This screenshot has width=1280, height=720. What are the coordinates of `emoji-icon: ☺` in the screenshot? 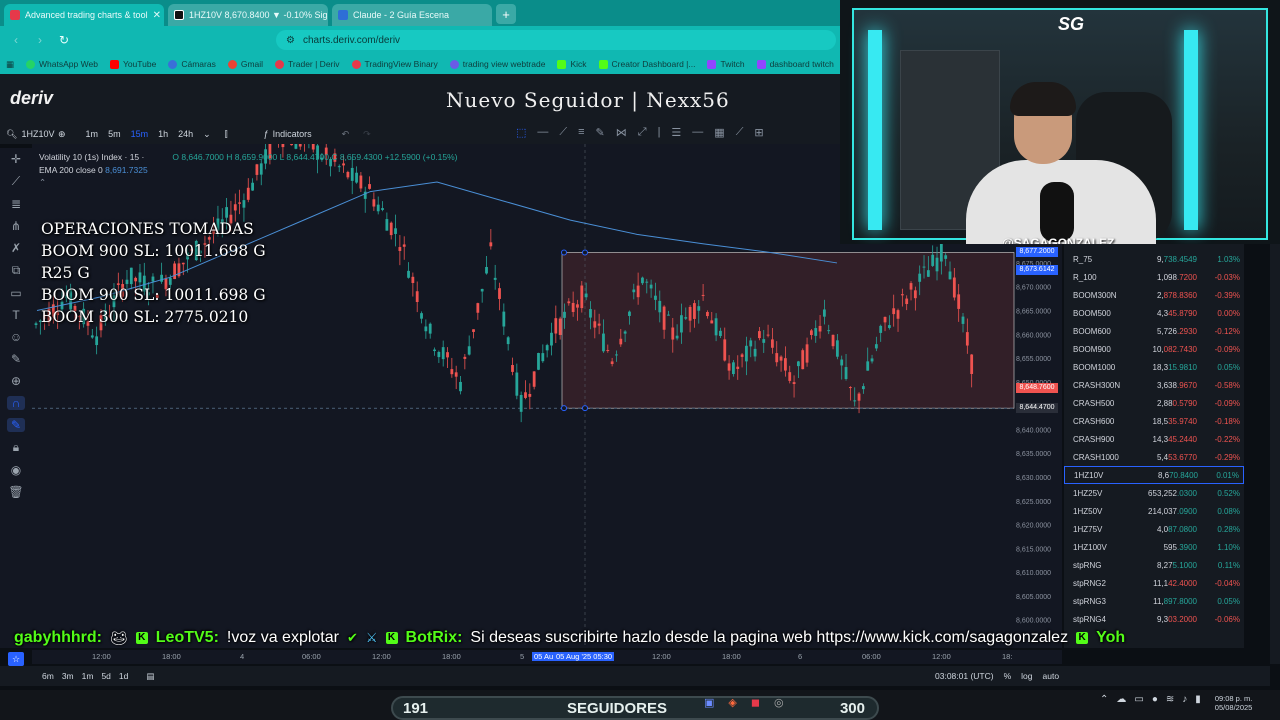 It's located at (16, 337).